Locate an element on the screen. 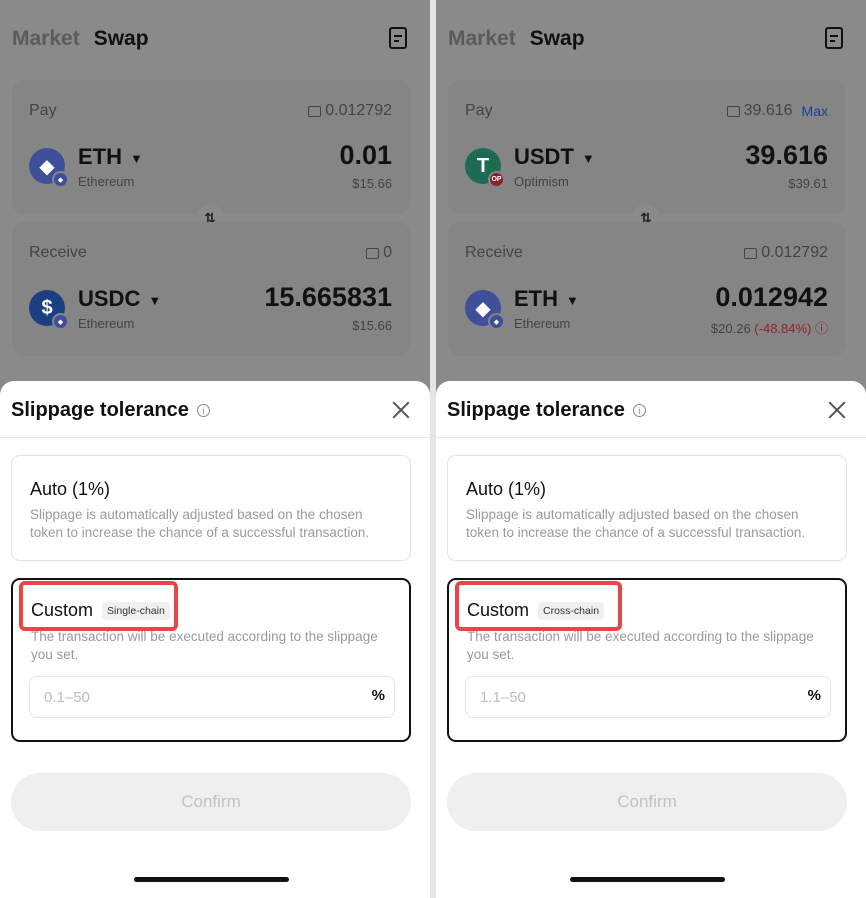 This screenshot has width=866, height=898. usdc-token-icon: $ ◆ is located at coordinates (49, 310).